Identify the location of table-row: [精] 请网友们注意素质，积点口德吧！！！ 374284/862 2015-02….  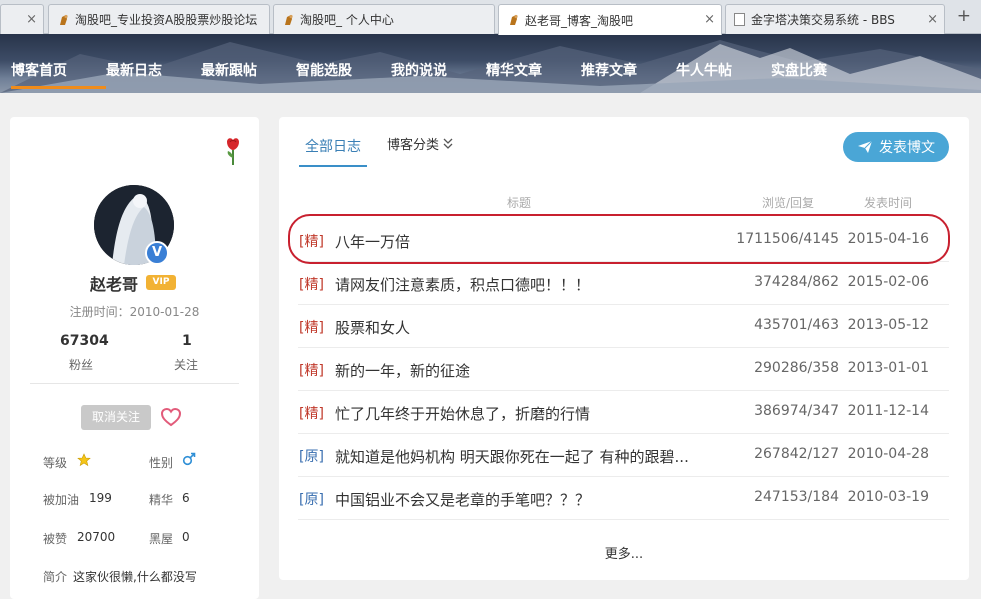
(623, 283).